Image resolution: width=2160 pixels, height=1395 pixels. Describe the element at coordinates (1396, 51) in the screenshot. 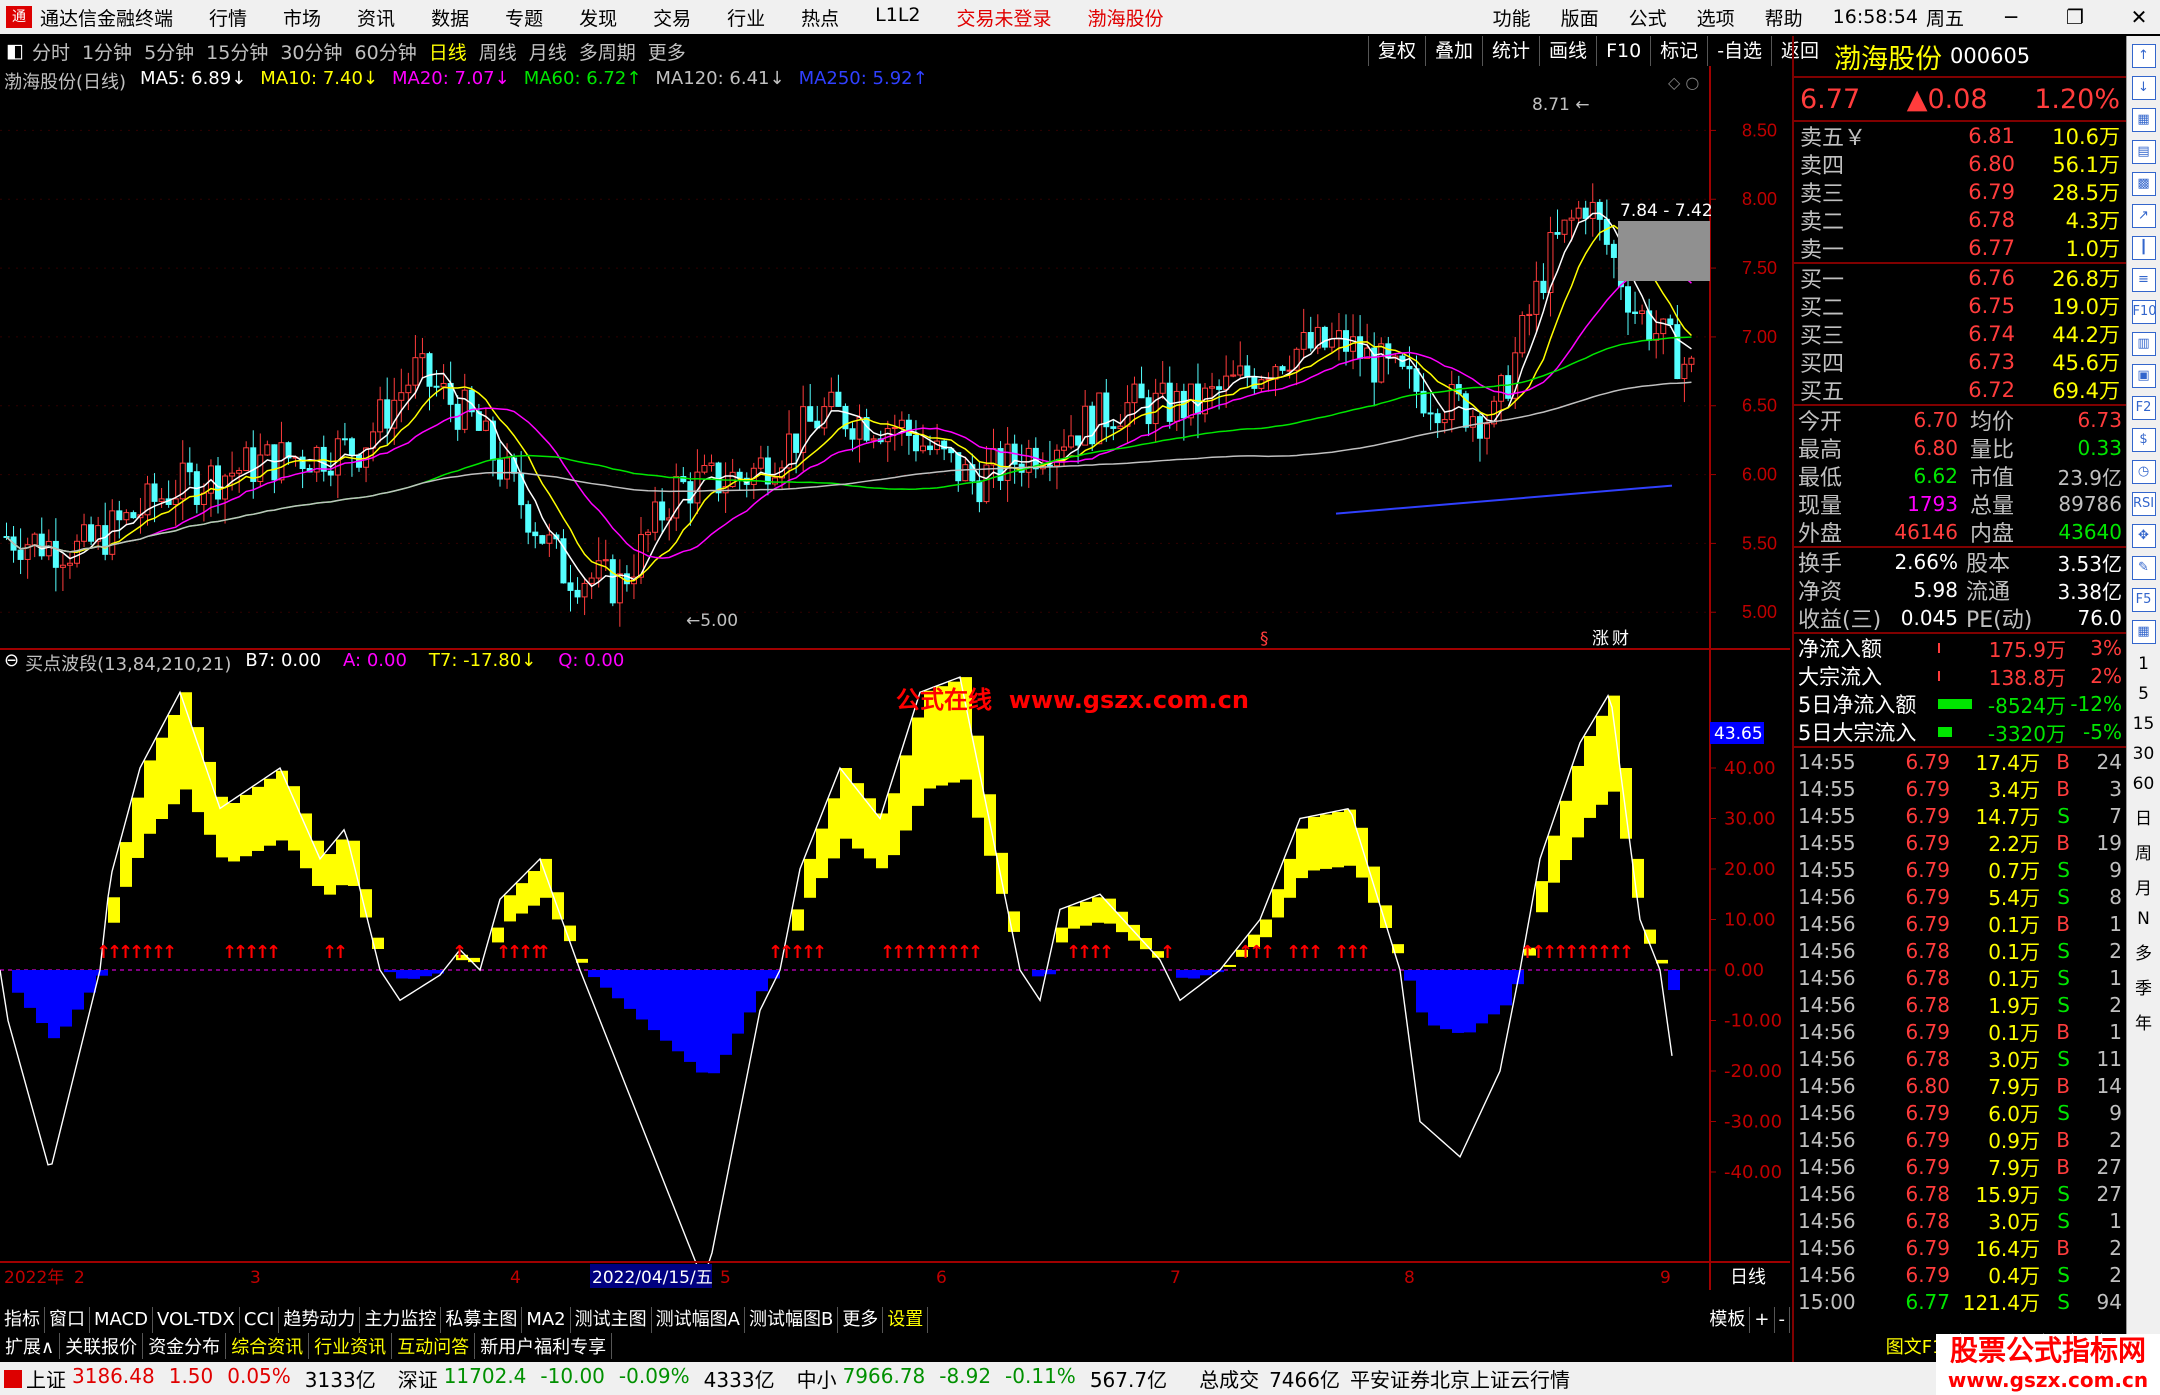

I see `chart-tool-0: 复权` at that location.